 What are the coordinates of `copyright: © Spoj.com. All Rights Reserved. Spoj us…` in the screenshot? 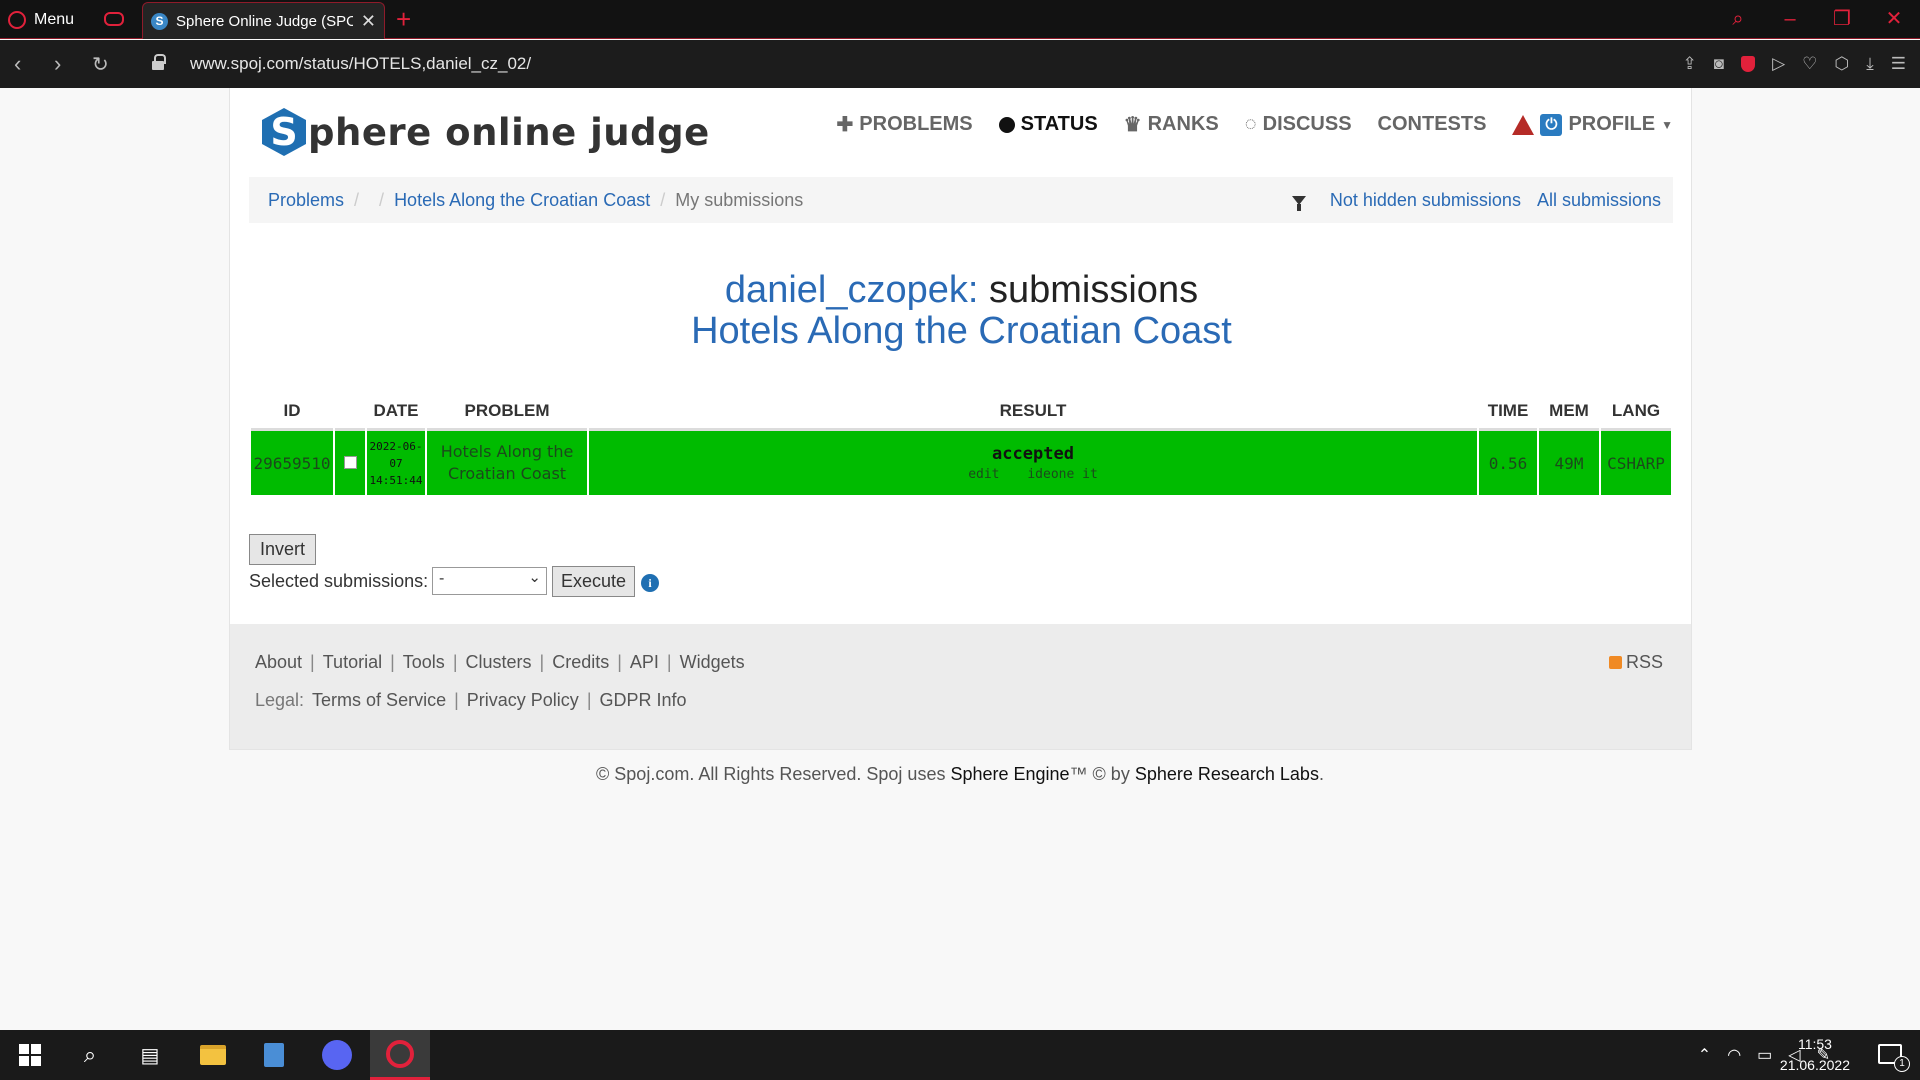 It's located at (960, 774).